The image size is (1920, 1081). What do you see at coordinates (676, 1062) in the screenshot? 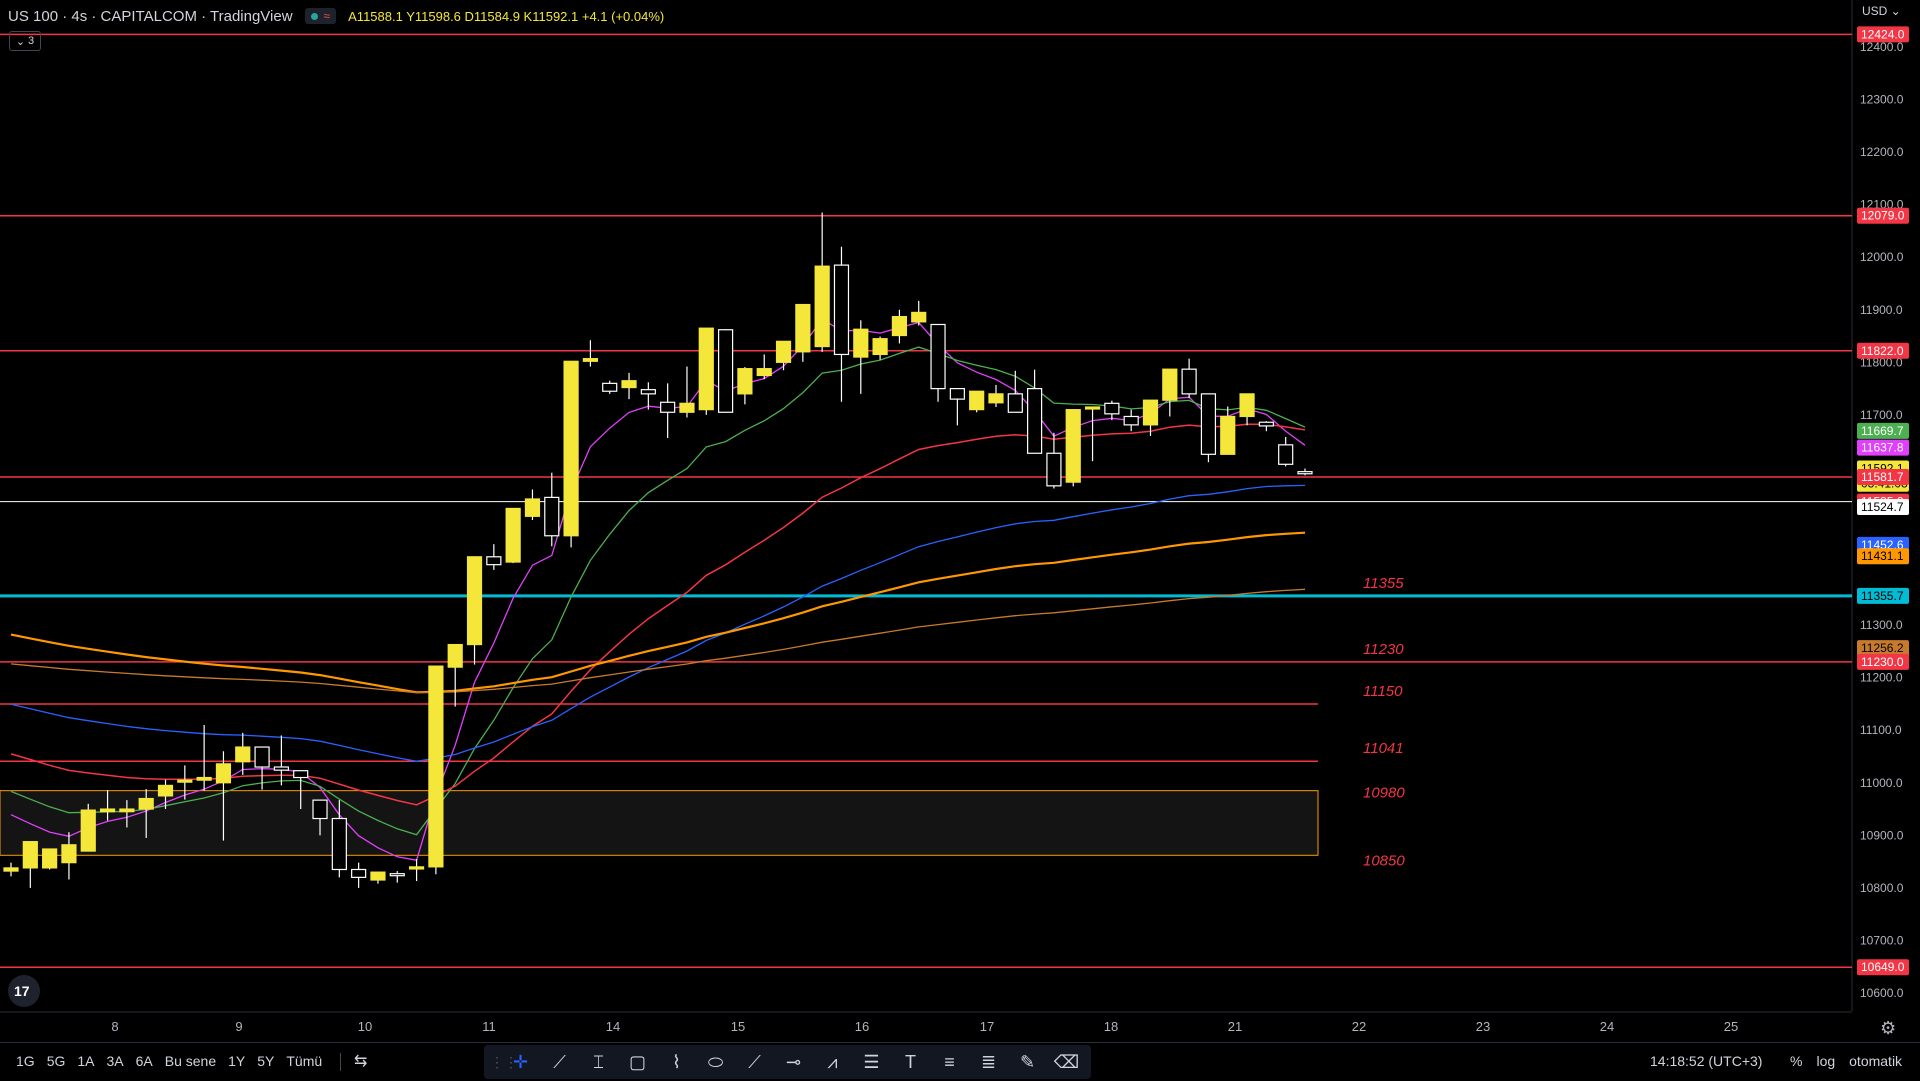
I see `path-icon: ⌇` at bounding box center [676, 1062].